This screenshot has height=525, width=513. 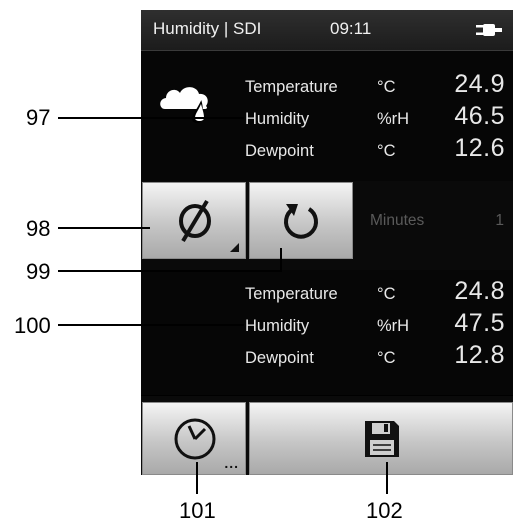 What do you see at coordinates (327, 30) in the screenshot?
I see `status-bar: Humidity | SDI 09:11` at bounding box center [327, 30].